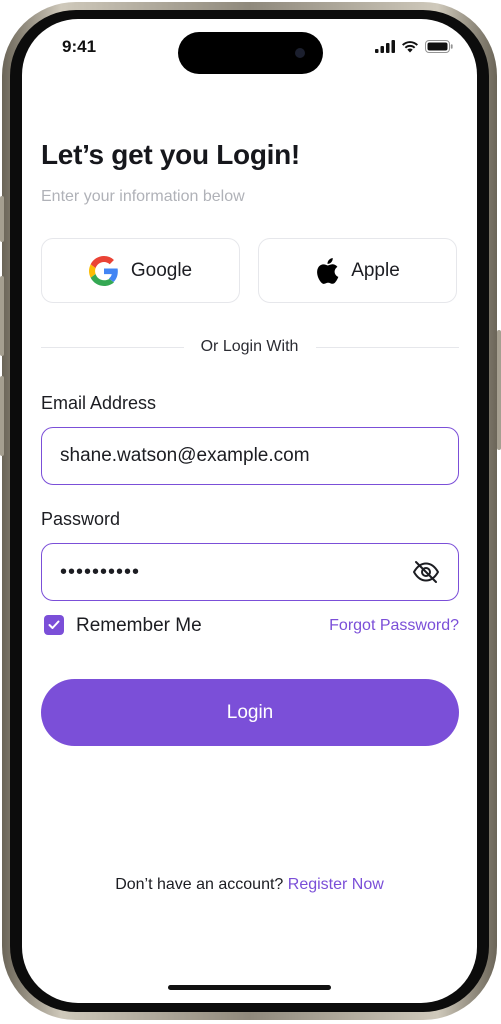 The image size is (501, 1024). Describe the element at coordinates (394, 626) in the screenshot. I see `forgot-password-link: Forgot Password?` at that location.